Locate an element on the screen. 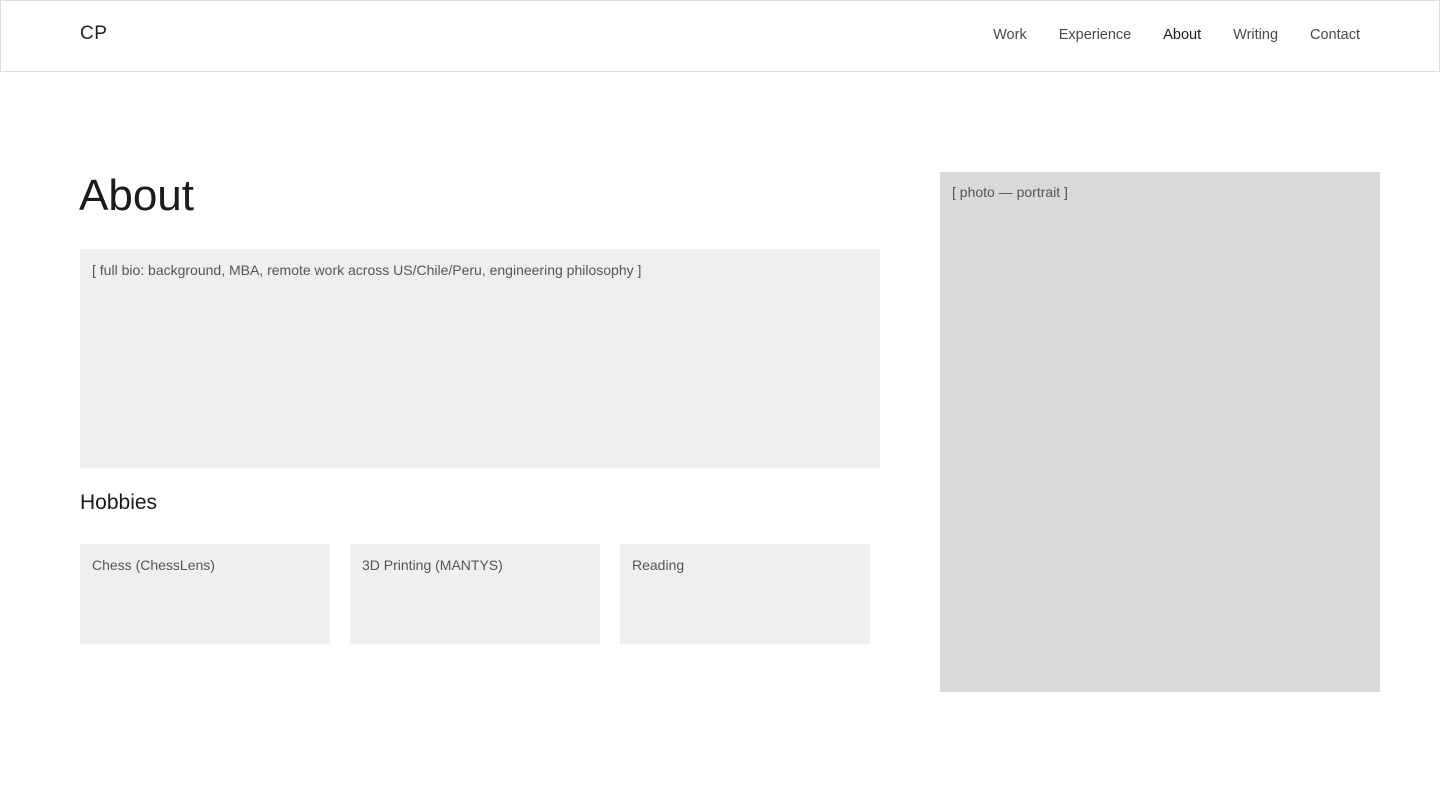 The width and height of the screenshot is (1440, 792). nav-writing: Writing is located at coordinates (1255, 35).